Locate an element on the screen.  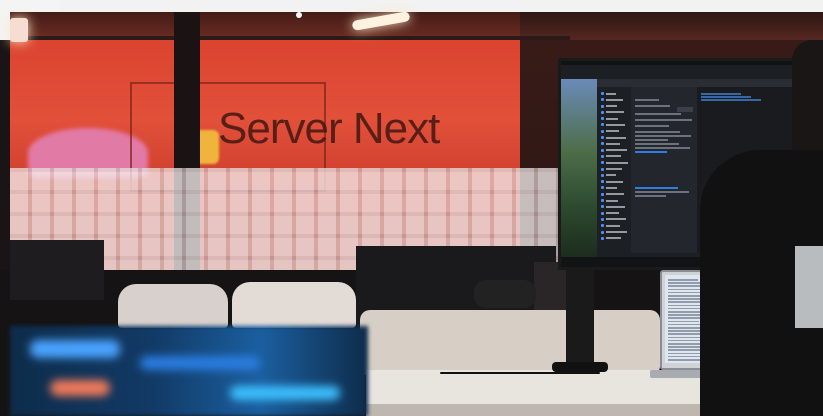
settings-dialog is located at coordinates (664, 170).